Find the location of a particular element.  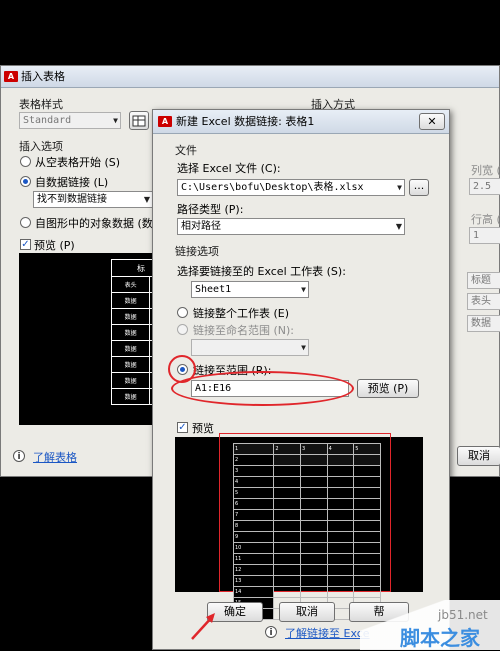

table-style-label: 表格样式 is located at coordinates (41, 104).